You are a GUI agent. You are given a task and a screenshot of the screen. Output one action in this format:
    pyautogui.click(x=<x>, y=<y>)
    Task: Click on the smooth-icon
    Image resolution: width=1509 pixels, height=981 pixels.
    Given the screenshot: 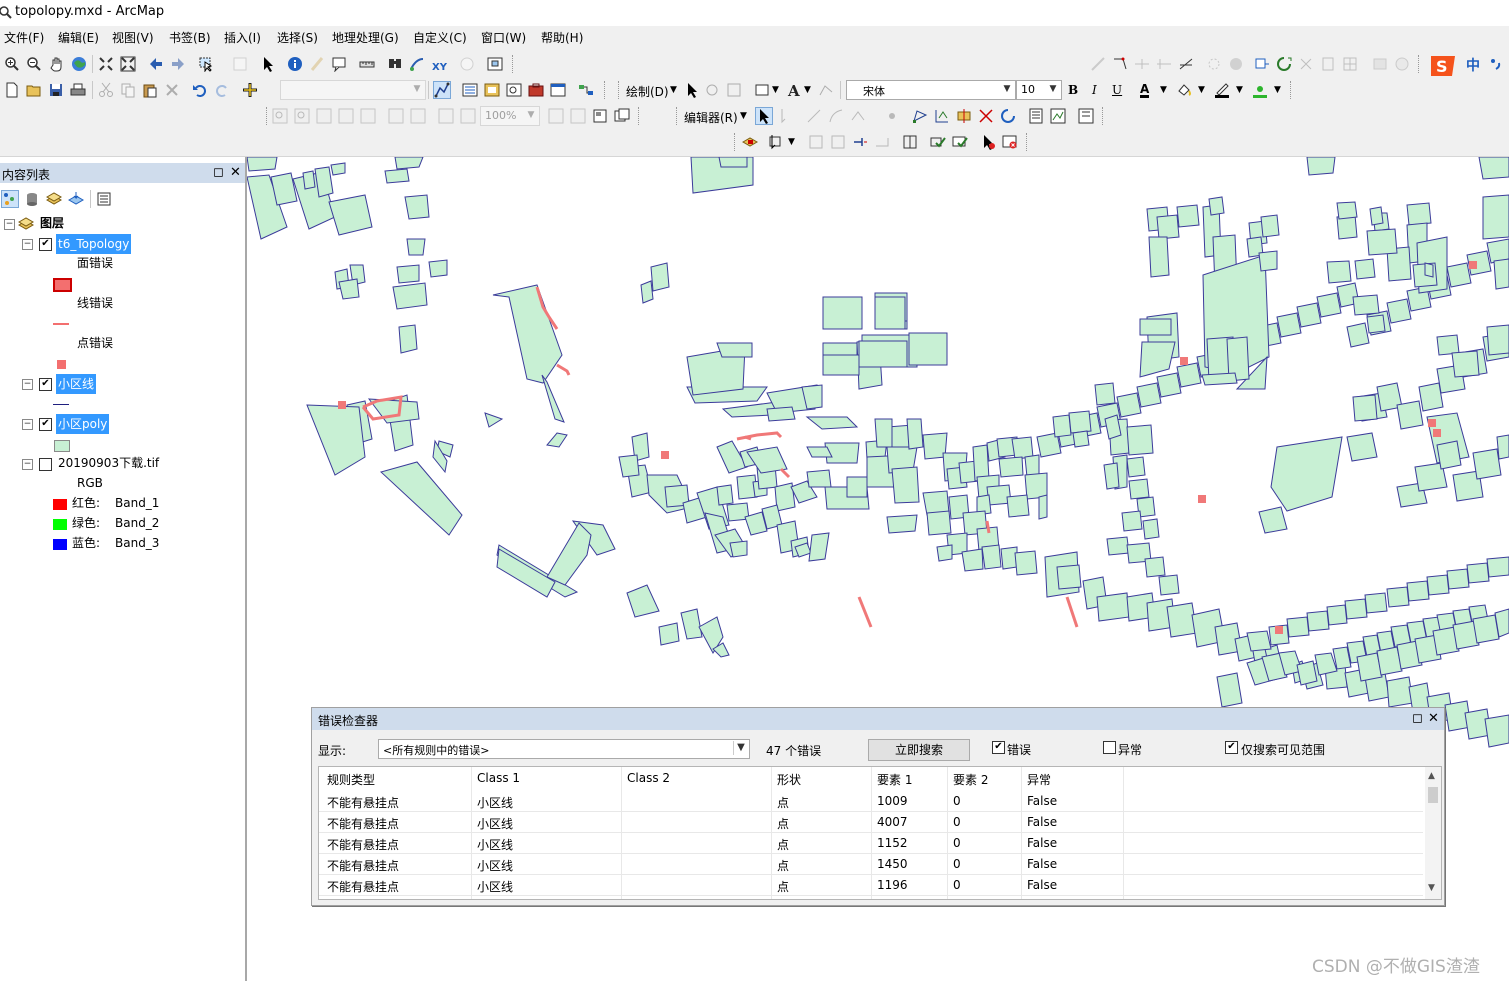 What is the action you would take?
    pyautogui.click(x=1236, y=64)
    